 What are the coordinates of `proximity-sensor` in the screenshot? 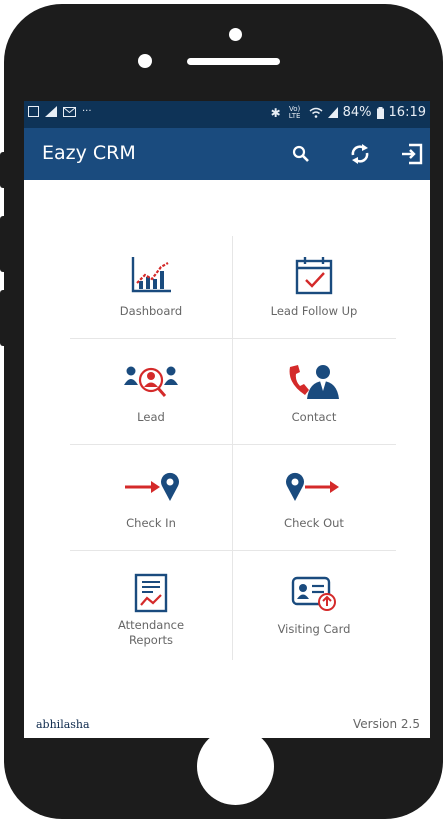 It's located at (145, 61).